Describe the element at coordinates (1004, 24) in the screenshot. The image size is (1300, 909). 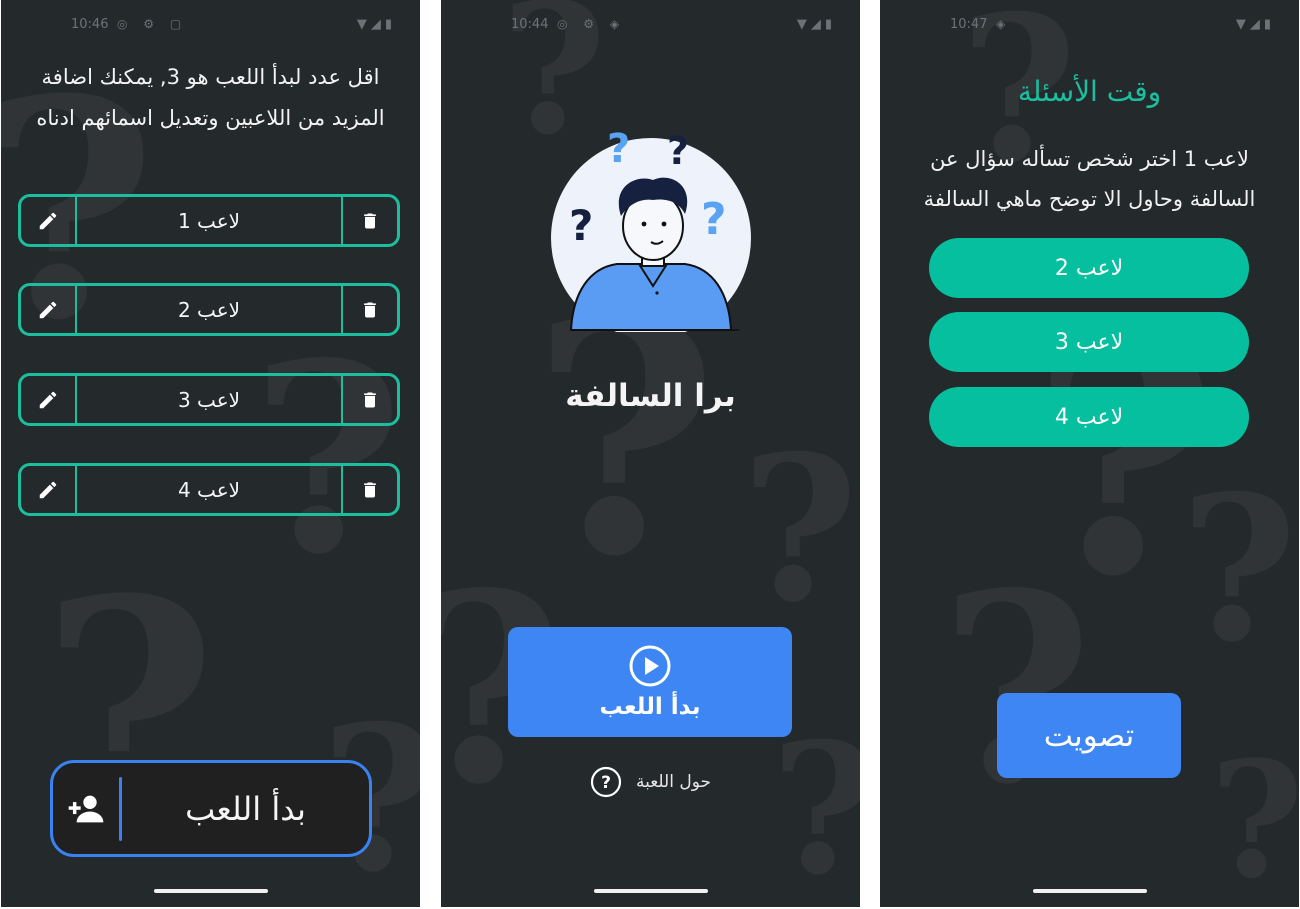
I see `status-notification-icons: ◈` at that location.